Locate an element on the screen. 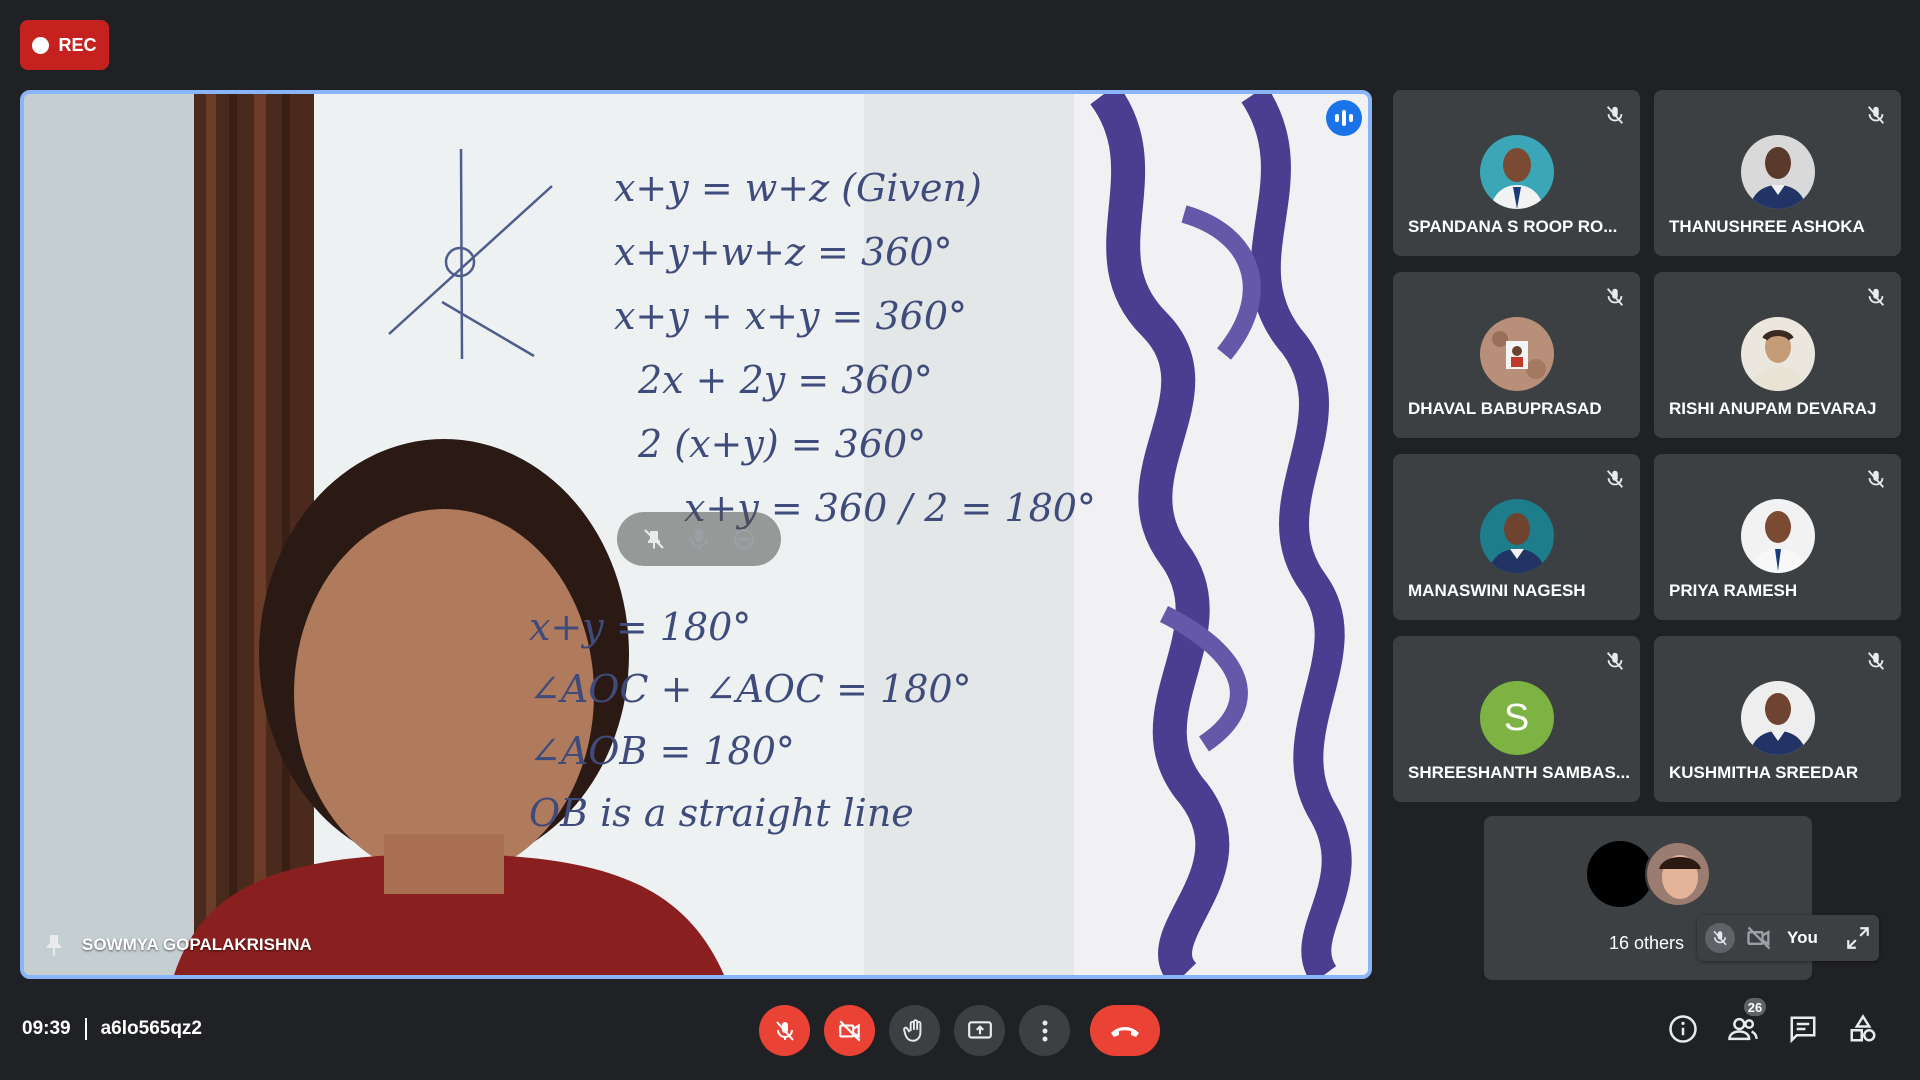 Image resolution: width=1920 pixels, height=1080 pixels. hang-up-icon is located at coordinates (1125, 1031).